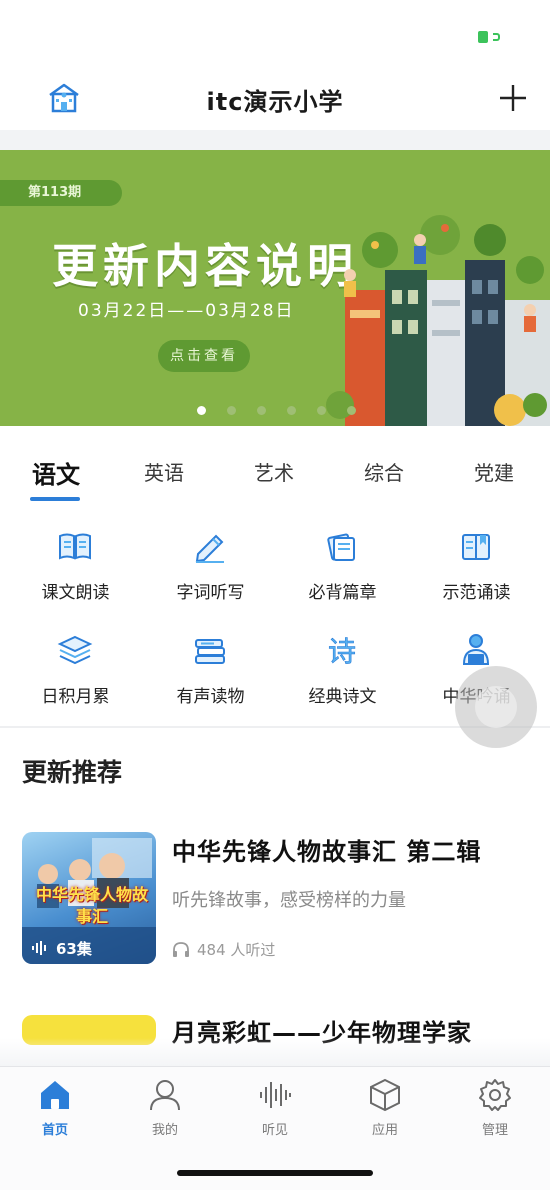  Describe the element at coordinates (494, 471) in the screenshot. I see `tab-party: 党建` at that location.